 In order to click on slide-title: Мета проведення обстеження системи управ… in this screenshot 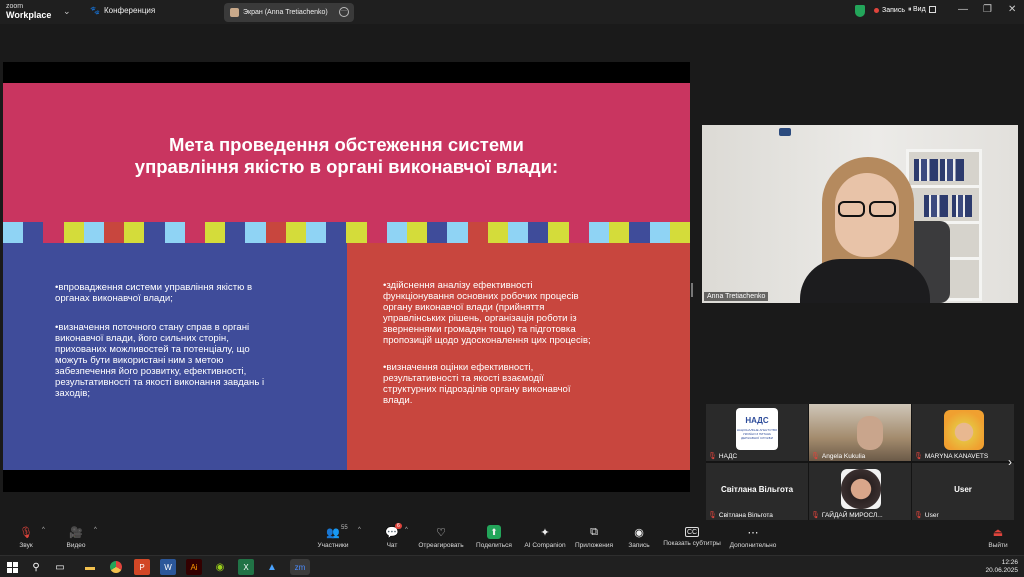, I will do `click(346, 156)`.